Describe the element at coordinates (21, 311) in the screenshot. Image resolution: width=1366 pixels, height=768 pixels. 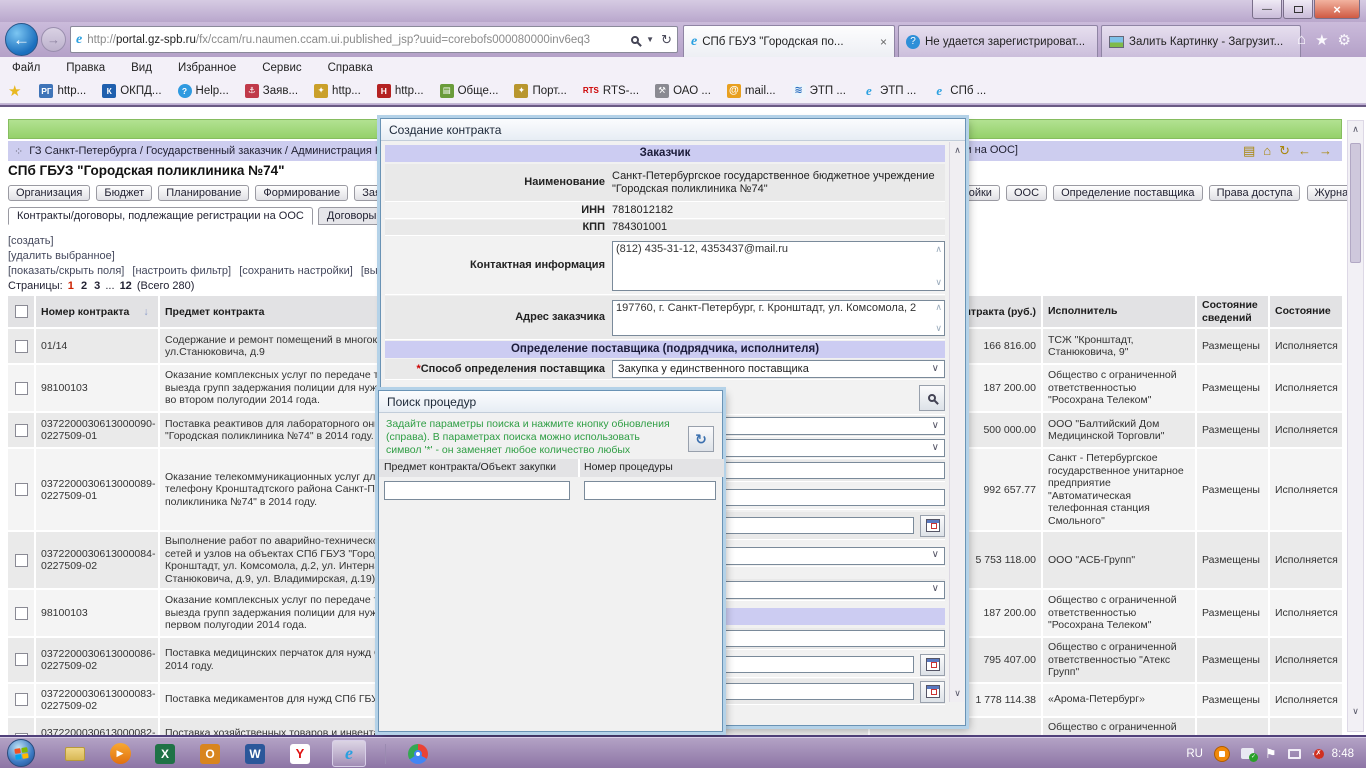
I see `select-all-checkbox` at that location.